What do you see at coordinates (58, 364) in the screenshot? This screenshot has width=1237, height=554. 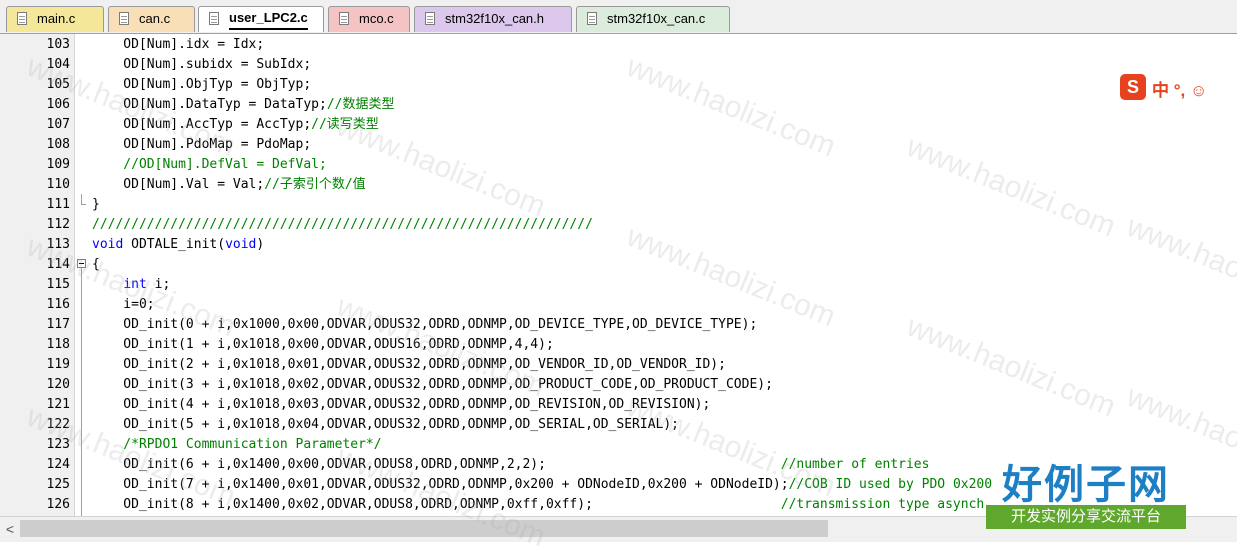 I see `line-number: 119` at bounding box center [58, 364].